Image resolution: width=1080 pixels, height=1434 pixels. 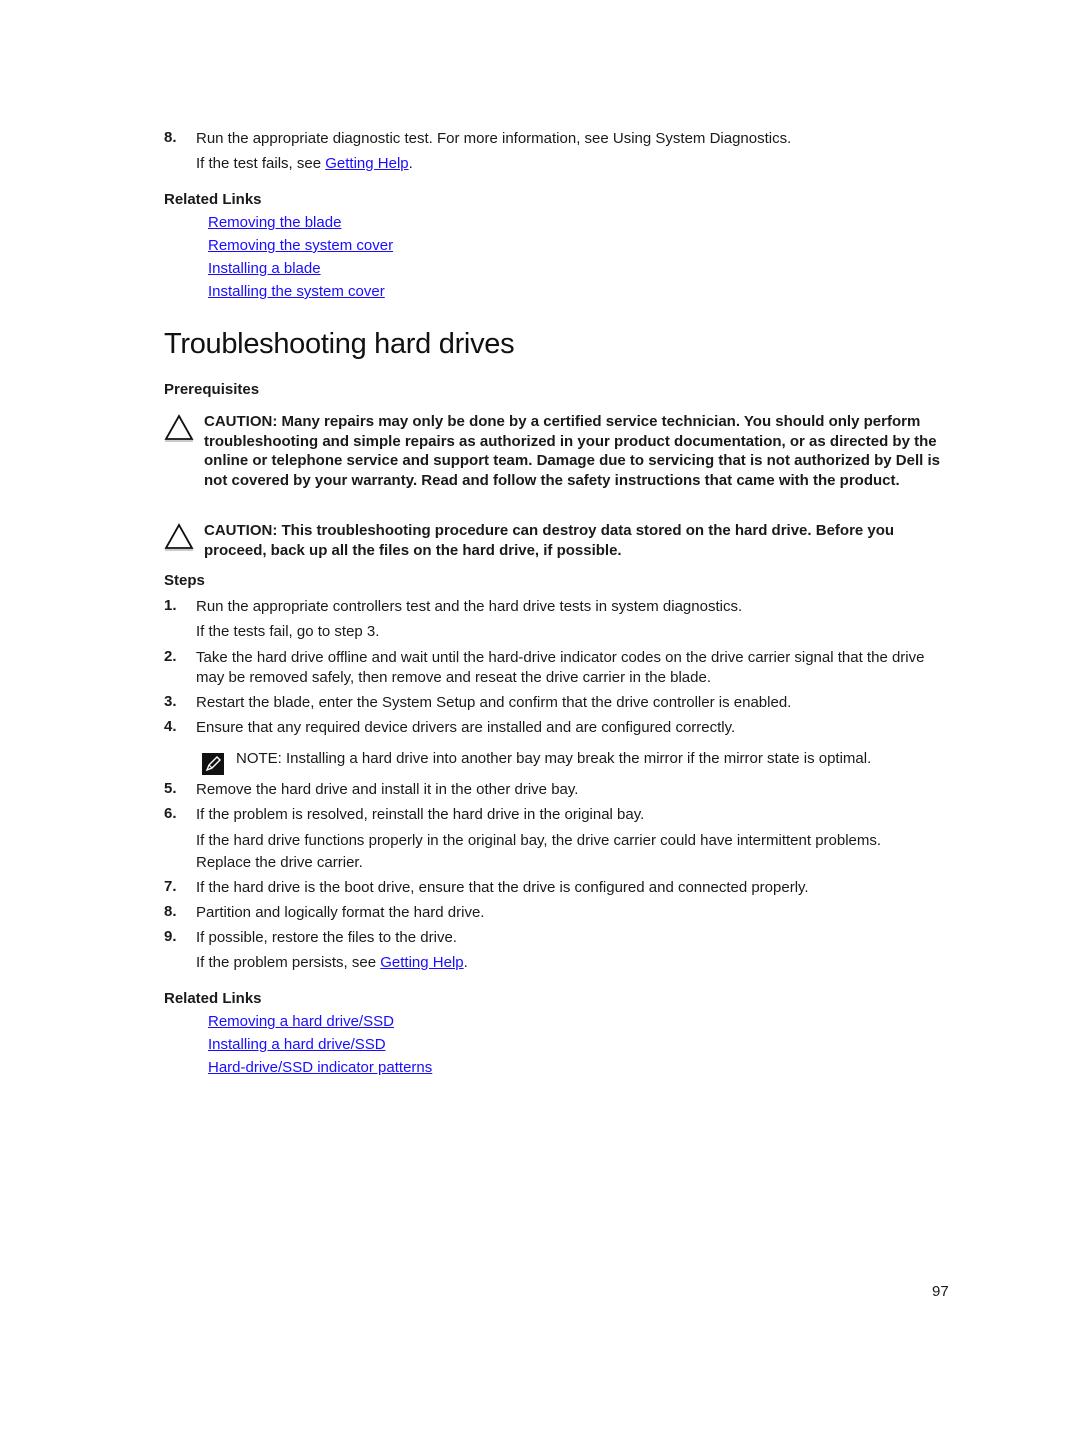 I want to click on step-subtext: If the tests fail, go to step 3., so click(x=288, y=631).